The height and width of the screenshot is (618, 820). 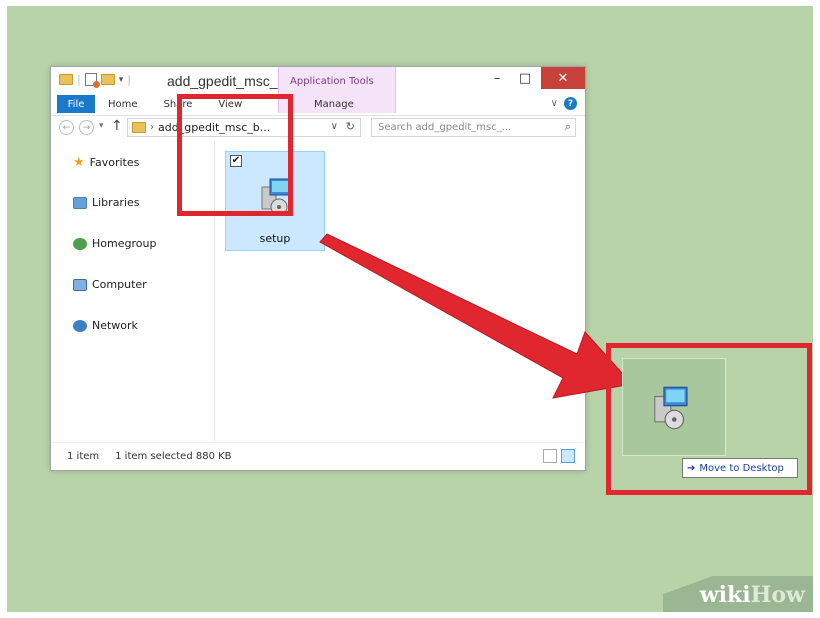 I want to click on tooltip-text: Move to Desktop, so click(x=741, y=468).